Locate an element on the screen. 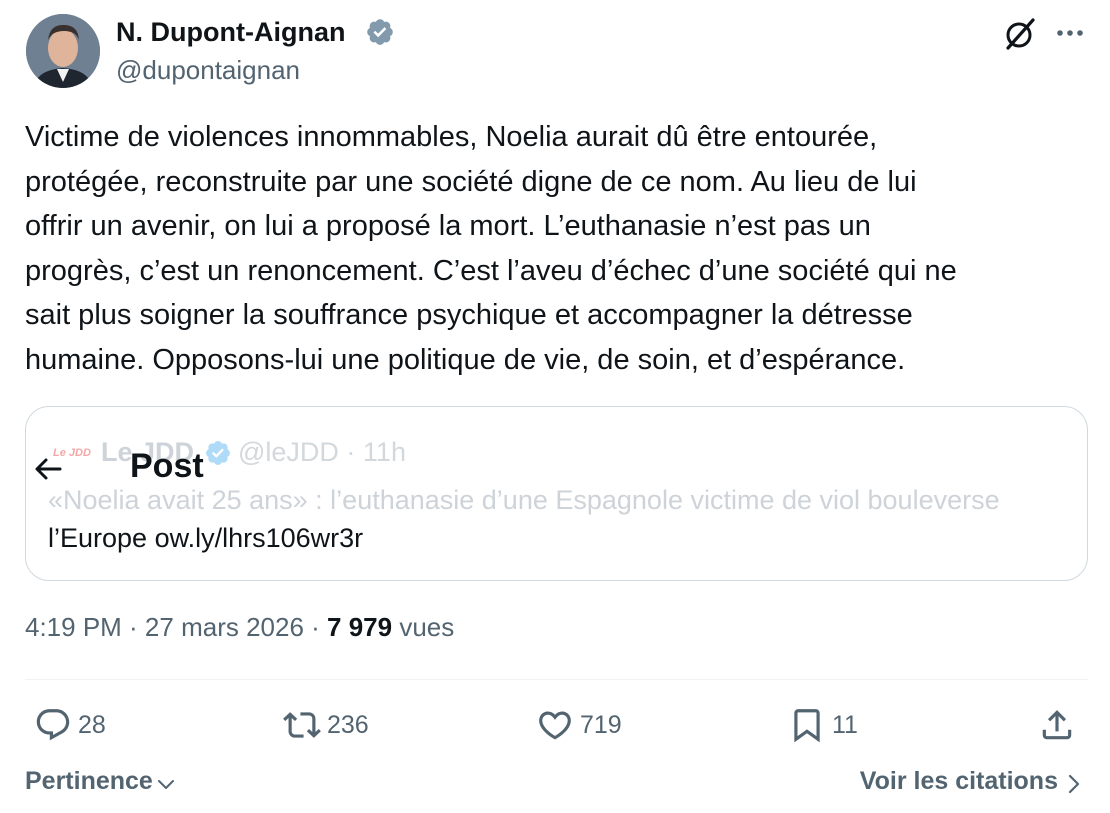 The width and height of the screenshot is (1110, 813). more-options-icon is located at coordinates (1070, 33).